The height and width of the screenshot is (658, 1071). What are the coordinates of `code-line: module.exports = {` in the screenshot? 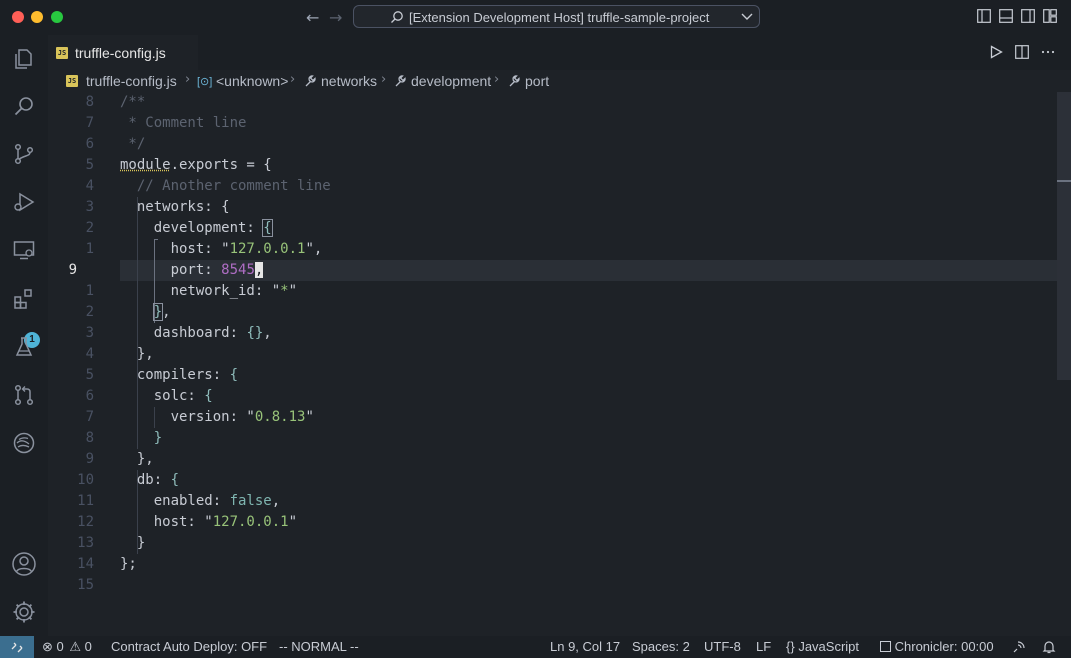 It's located at (196, 165).